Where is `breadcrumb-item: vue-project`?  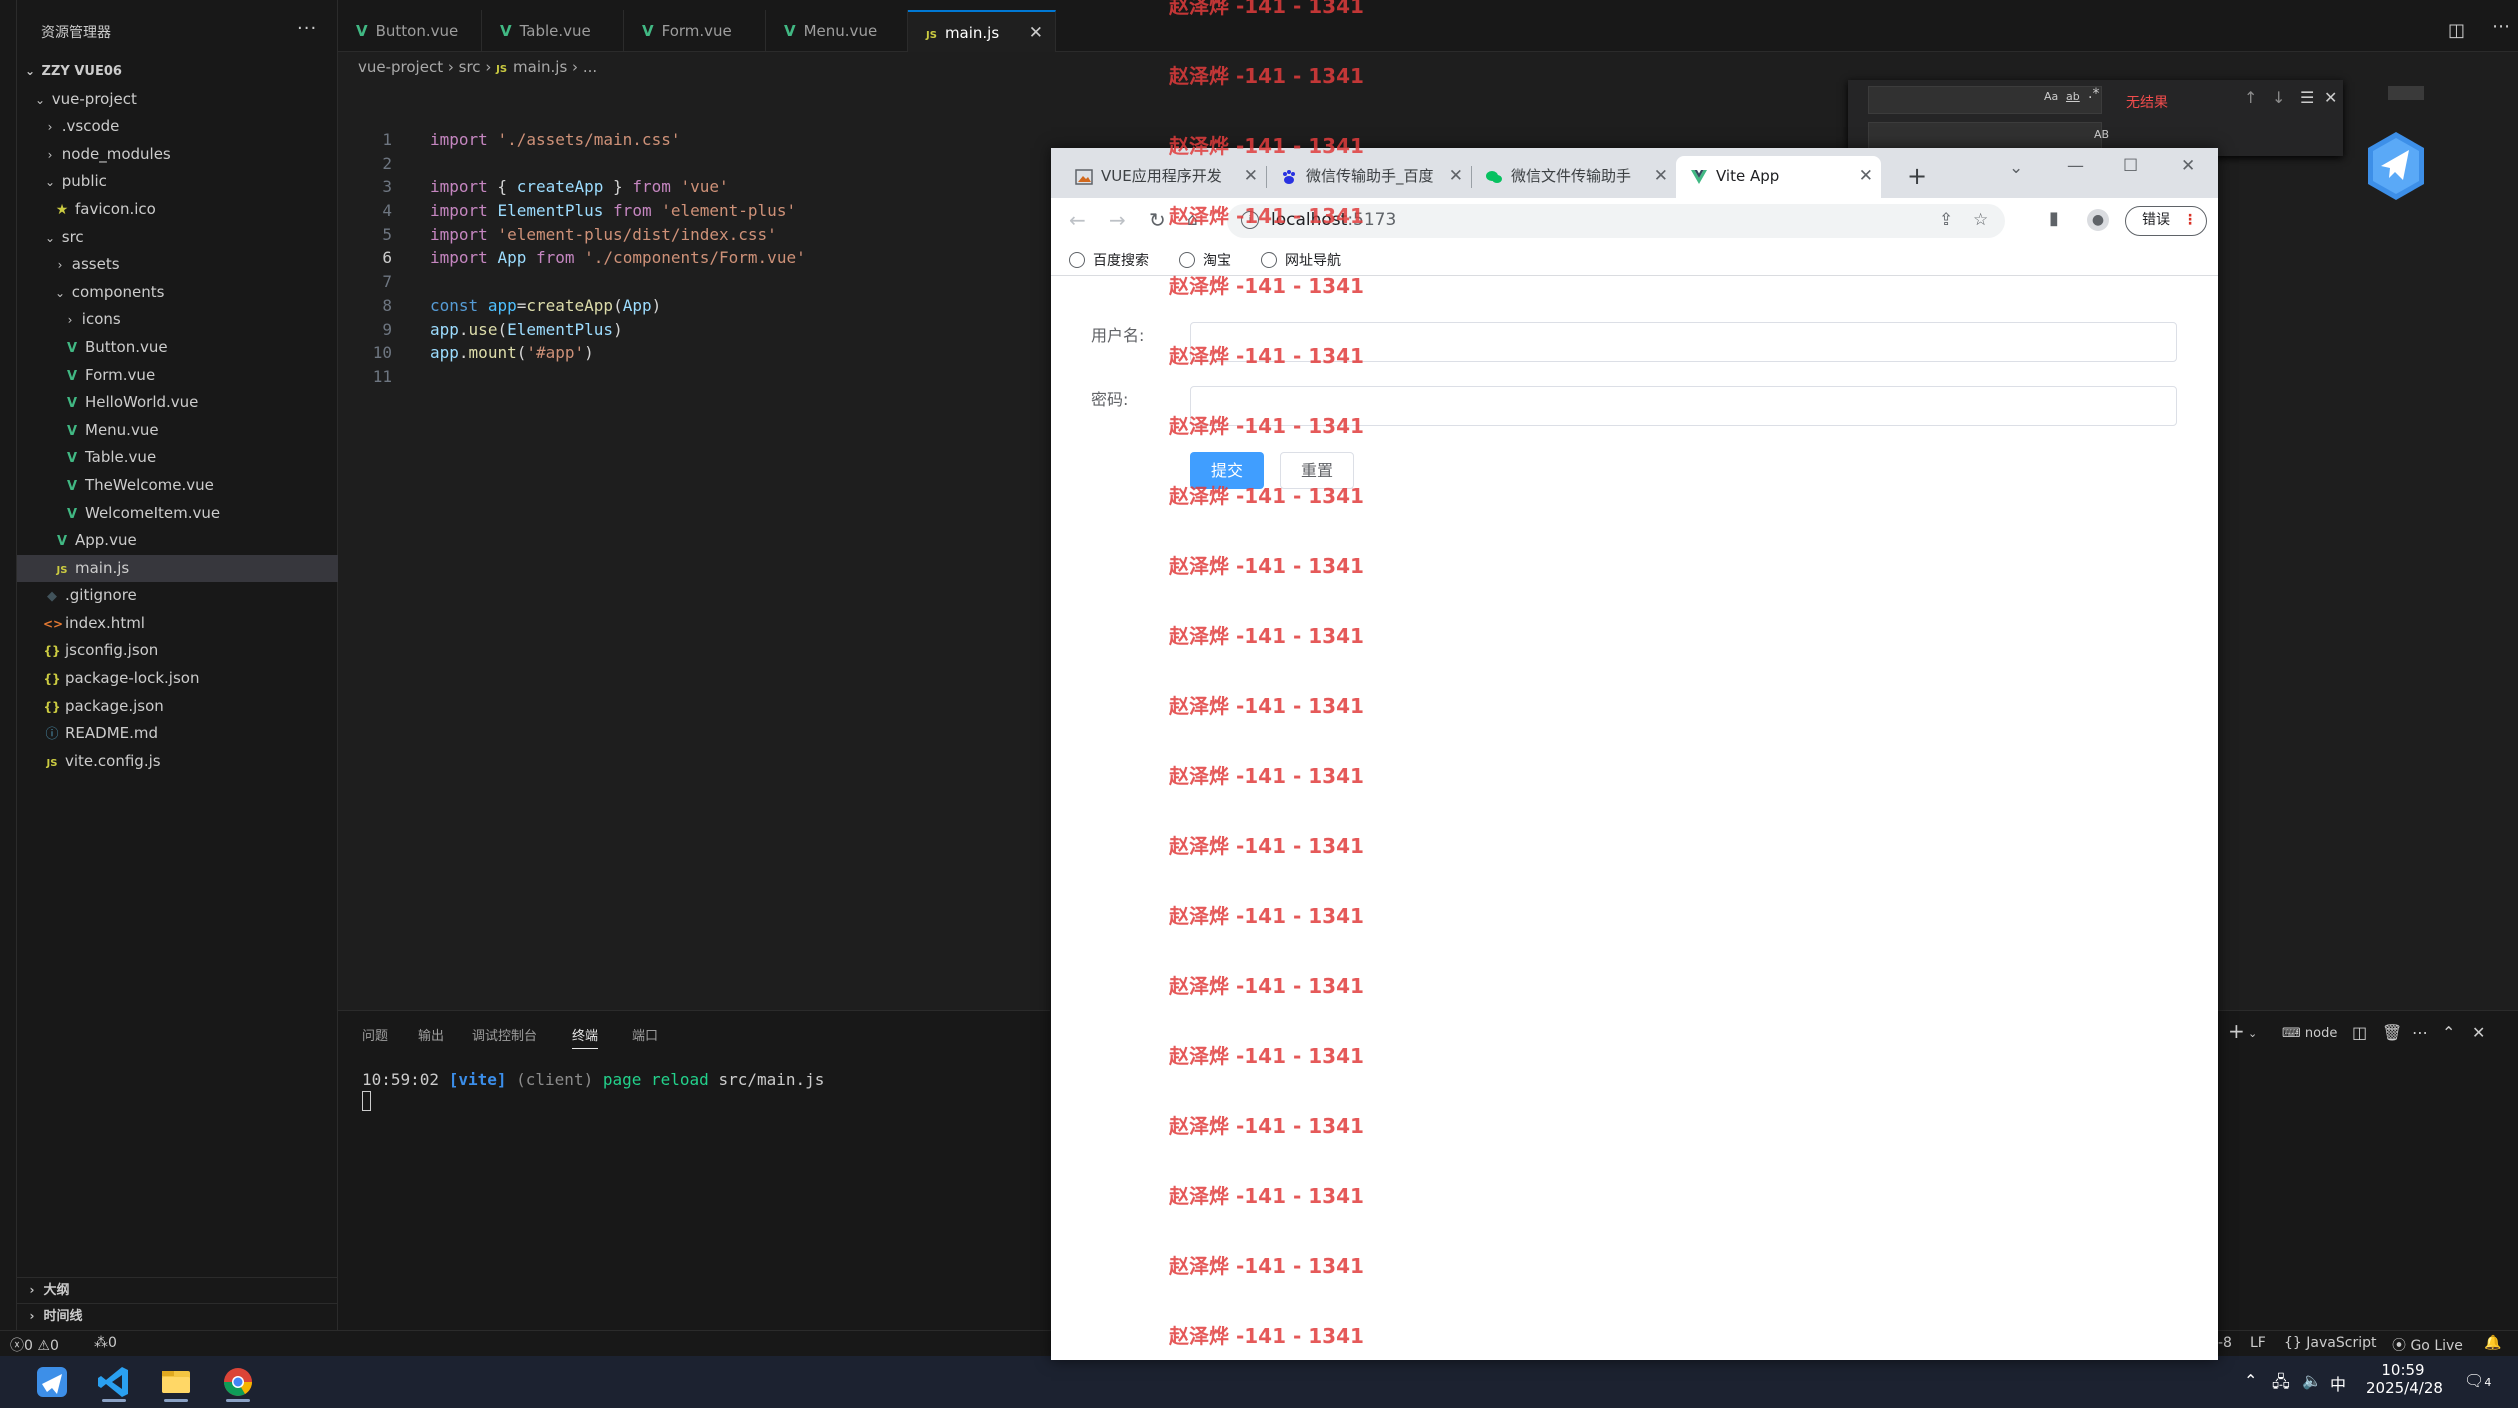 breadcrumb-item: vue-project is located at coordinates (400, 67).